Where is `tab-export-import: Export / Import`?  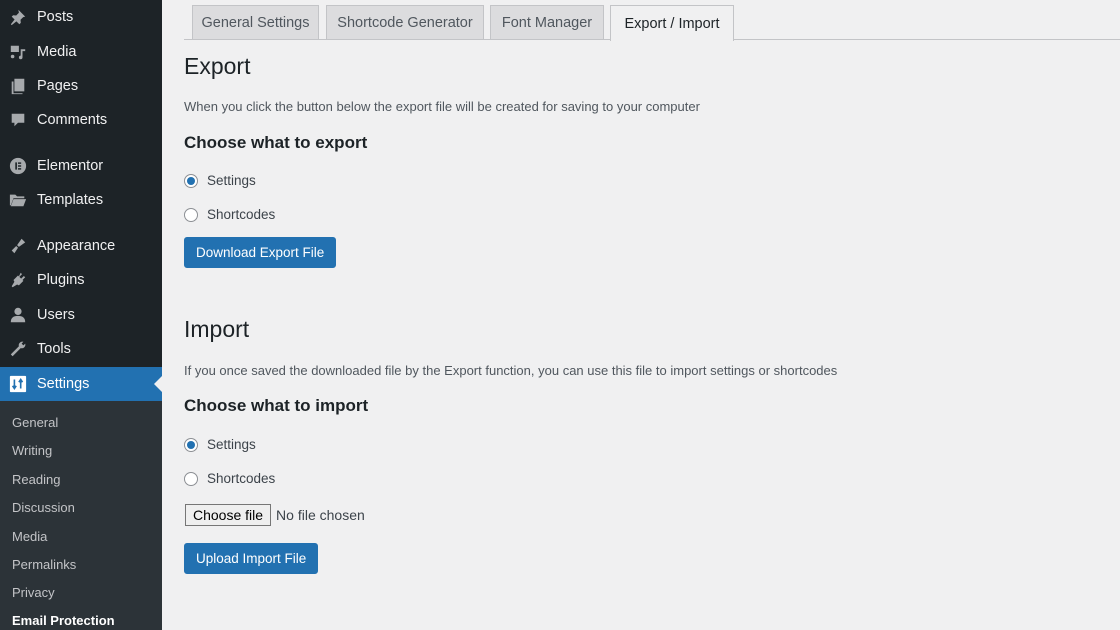
tab-export-import: Export / Import is located at coordinates (672, 23).